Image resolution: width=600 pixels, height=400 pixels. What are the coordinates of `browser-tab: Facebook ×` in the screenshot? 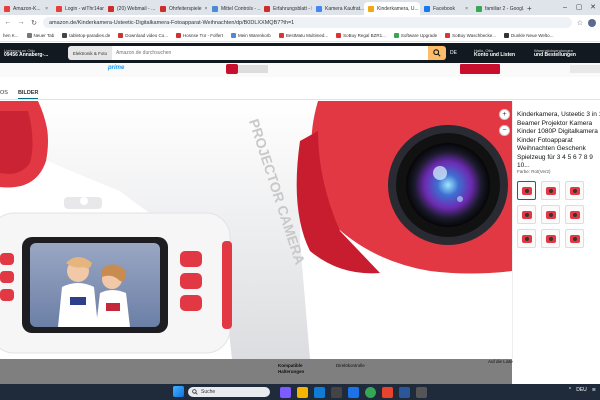 It's located at (446, 8).